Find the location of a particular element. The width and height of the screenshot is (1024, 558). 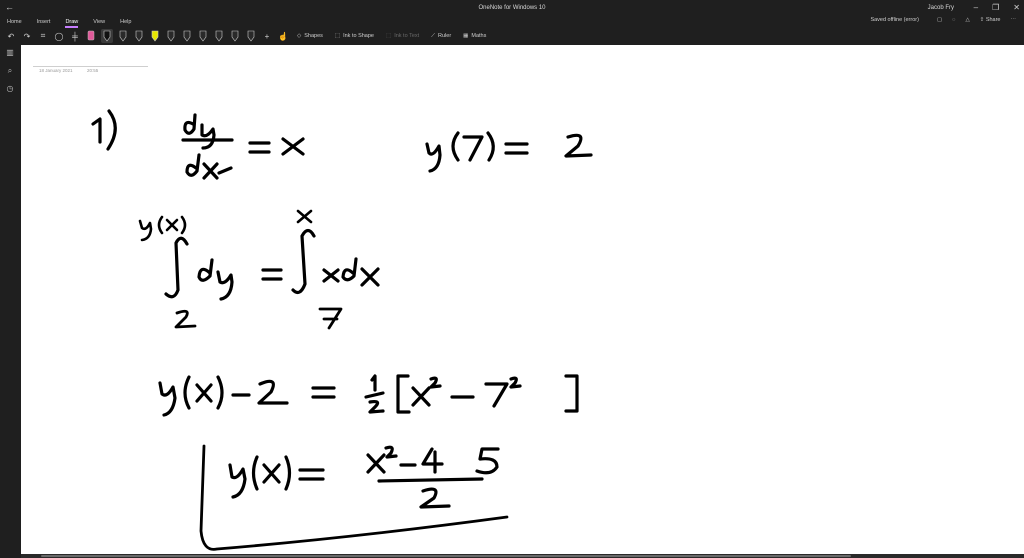

ink-to-shape-icon: ⬚ is located at coordinates (337, 36).